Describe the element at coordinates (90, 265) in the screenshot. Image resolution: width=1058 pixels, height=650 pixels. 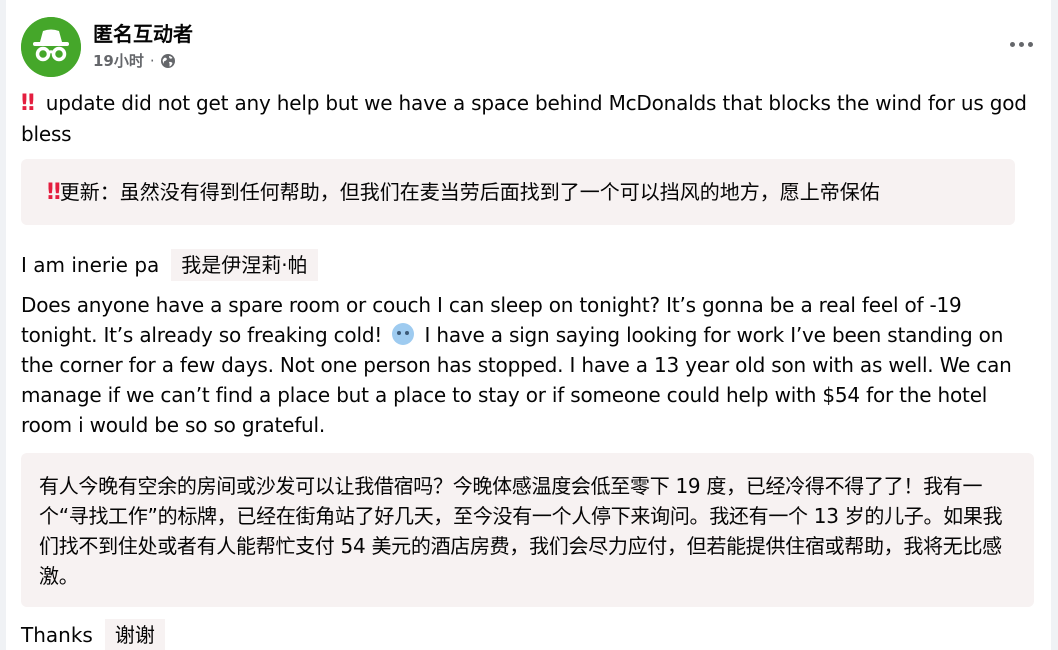
I see `intro-text: I am inerie pa` at that location.